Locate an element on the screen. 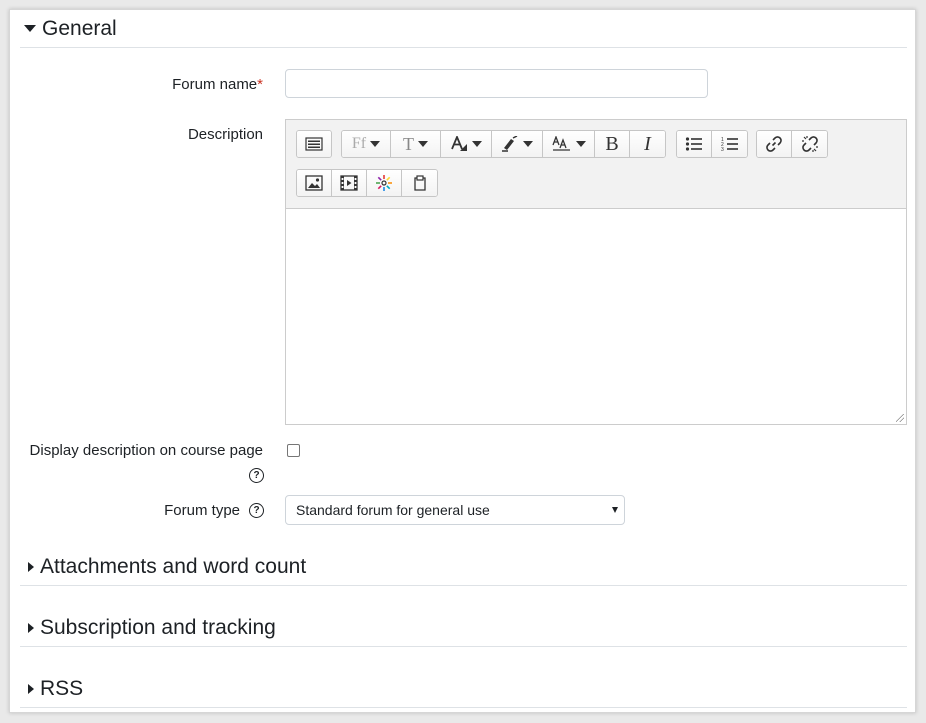 The width and height of the screenshot is (926, 723). font-color-icon is located at coordinates (459, 143).